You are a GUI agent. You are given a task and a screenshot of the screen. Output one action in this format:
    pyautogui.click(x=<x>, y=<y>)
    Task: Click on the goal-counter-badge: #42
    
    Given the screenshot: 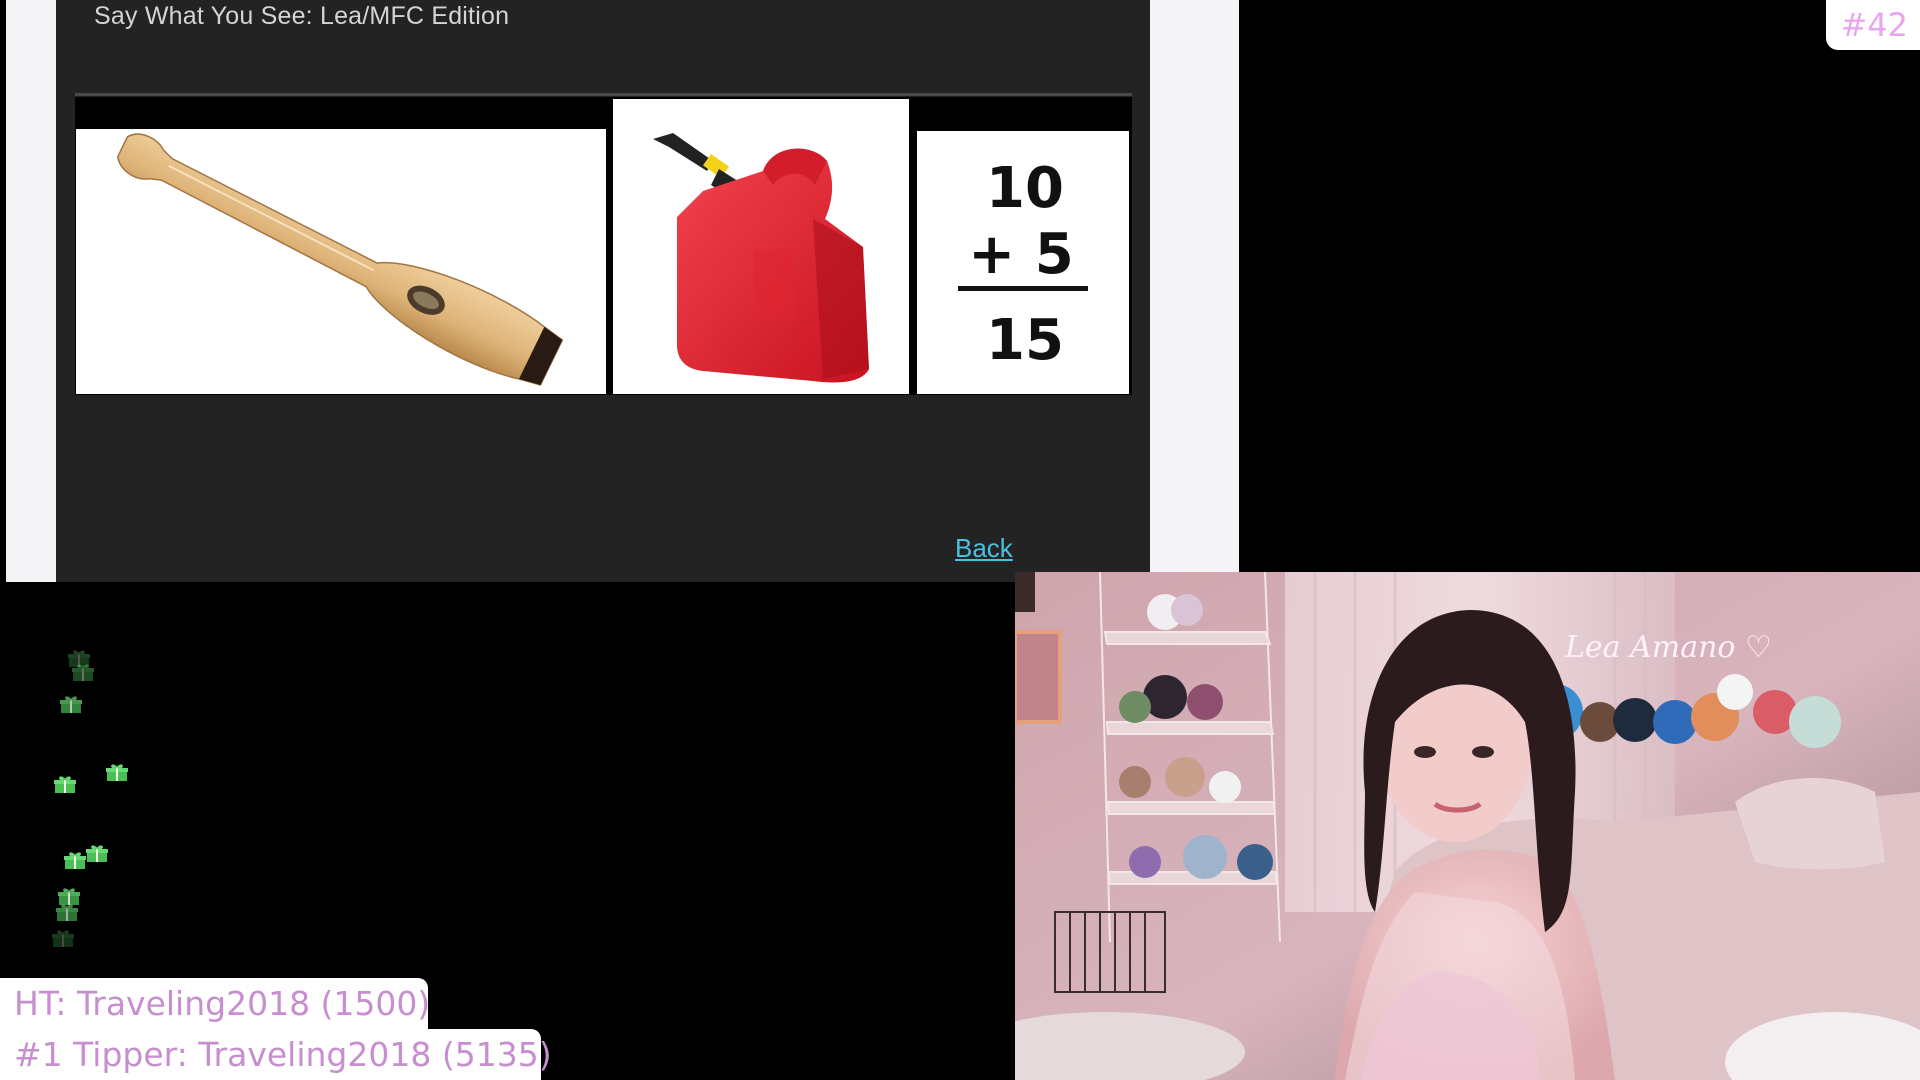 What is the action you would take?
    pyautogui.click(x=1873, y=25)
    